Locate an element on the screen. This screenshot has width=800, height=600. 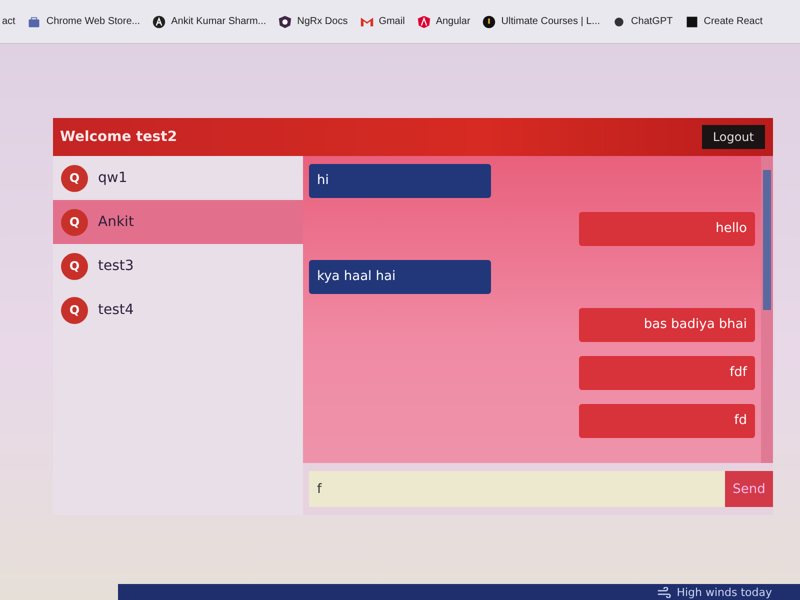
contact-name: qw1 is located at coordinates (113, 178).